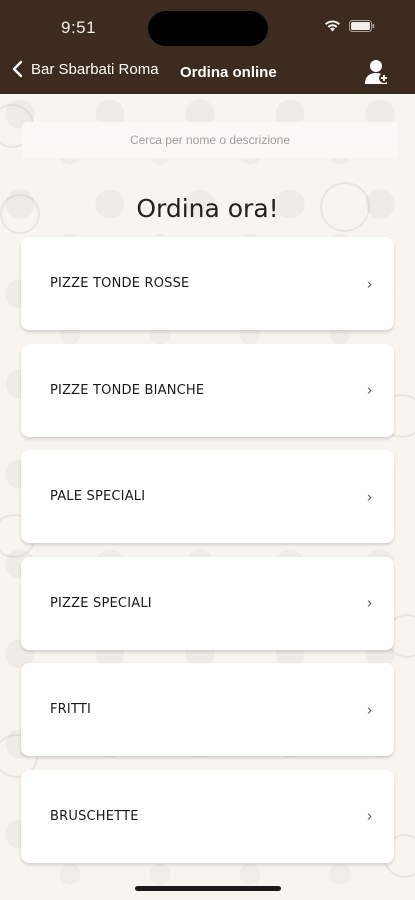  Describe the element at coordinates (207, 208) in the screenshot. I see `page-title: Ordina ora!` at that location.